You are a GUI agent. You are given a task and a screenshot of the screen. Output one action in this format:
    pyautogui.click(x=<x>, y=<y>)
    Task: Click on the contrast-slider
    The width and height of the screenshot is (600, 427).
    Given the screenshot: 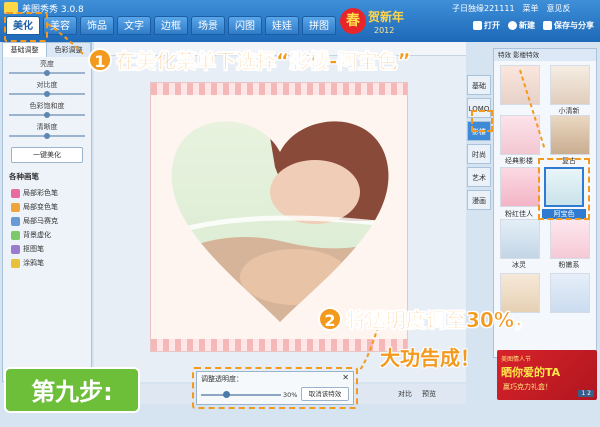 What is the action you would take?
    pyautogui.click(x=47, y=94)
    